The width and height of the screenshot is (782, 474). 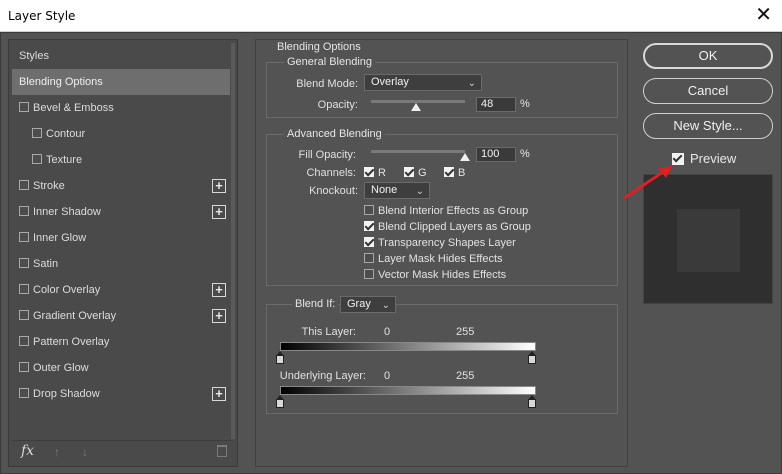 I want to click on knockout-select: None ⌄, so click(x=397, y=190).